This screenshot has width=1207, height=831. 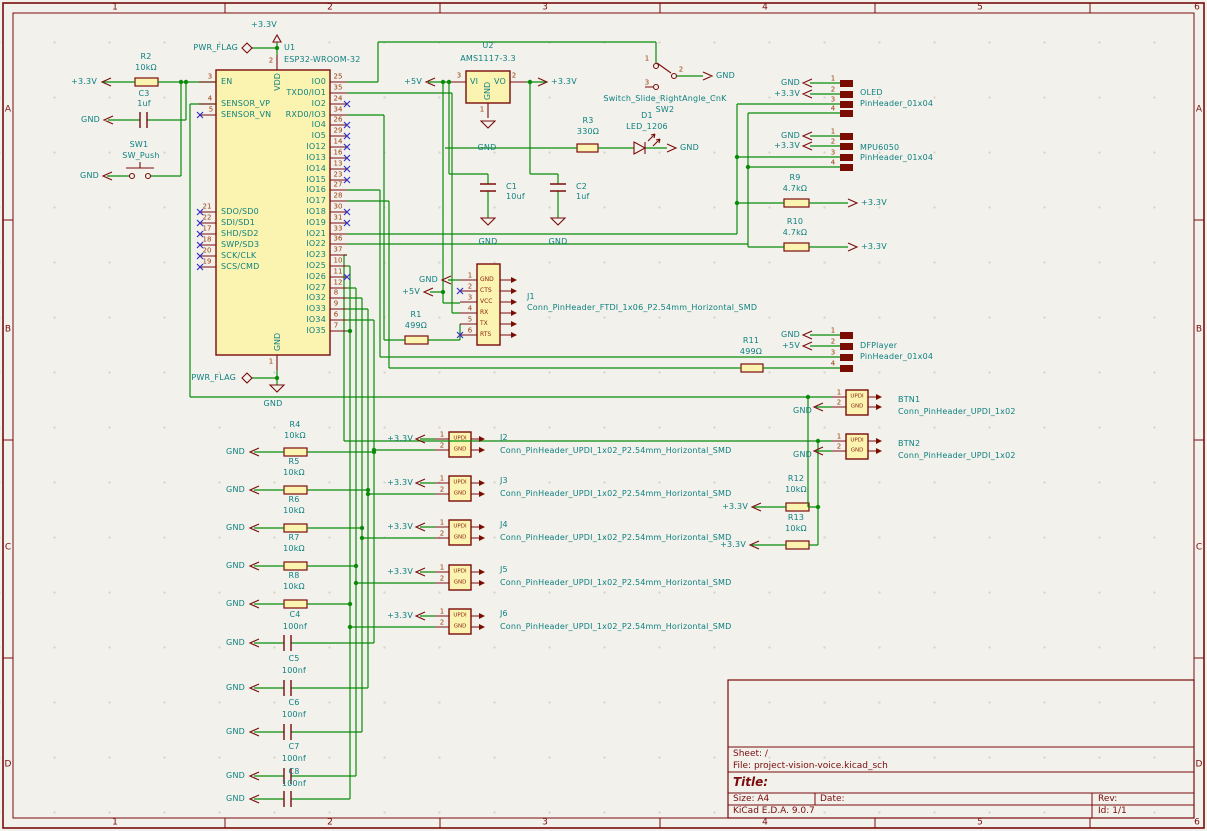 What do you see at coordinates (293, 538) in the screenshot?
I see `reference-label: R7` at bounding box center [293, 538].